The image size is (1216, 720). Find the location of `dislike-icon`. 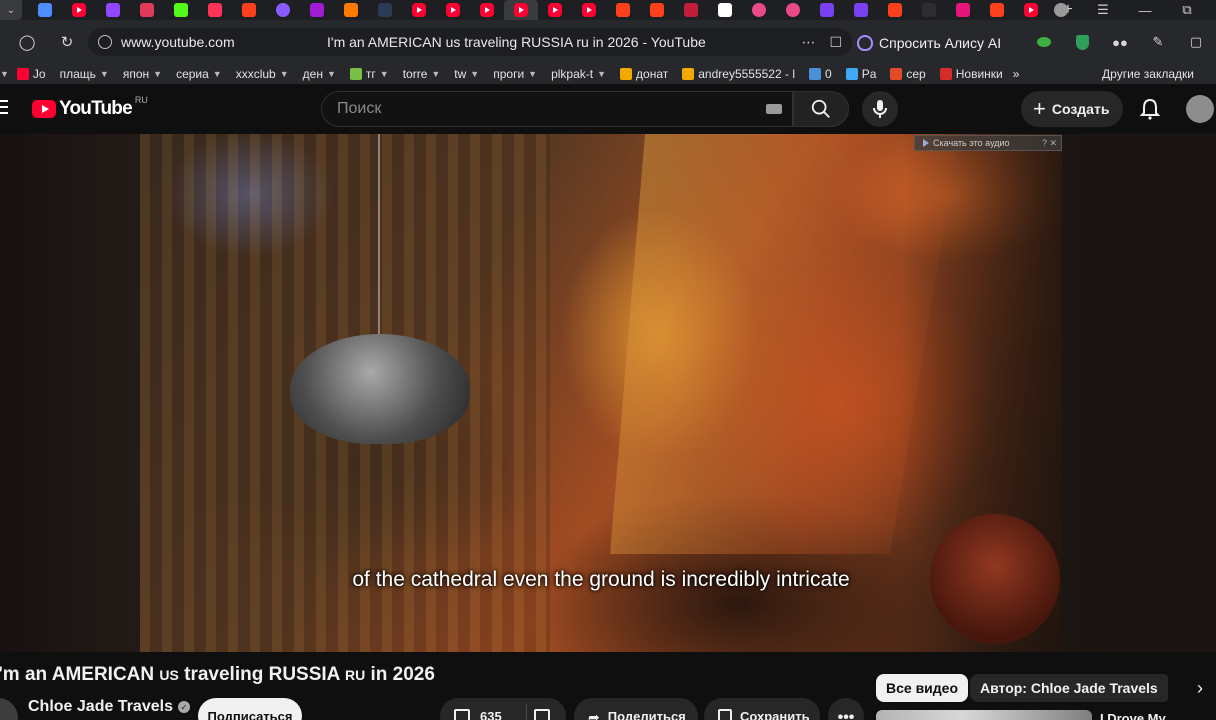

dislike-icon is located at coordinates (542, 714).